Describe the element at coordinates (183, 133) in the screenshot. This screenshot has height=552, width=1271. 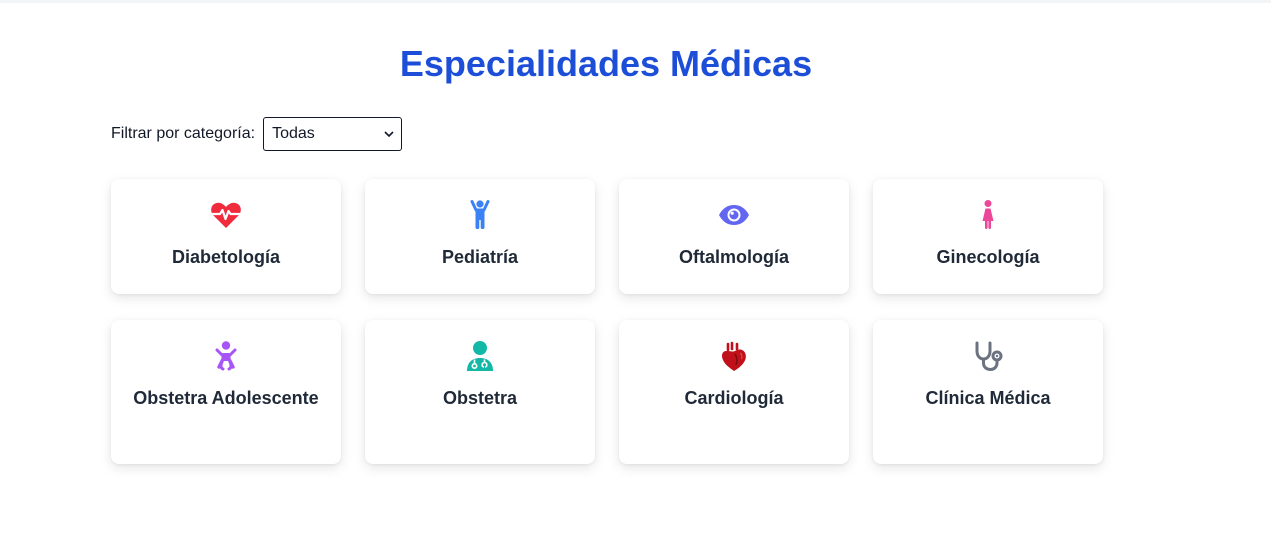
I see `filter-label: Filtrar por categoría:` at that location.